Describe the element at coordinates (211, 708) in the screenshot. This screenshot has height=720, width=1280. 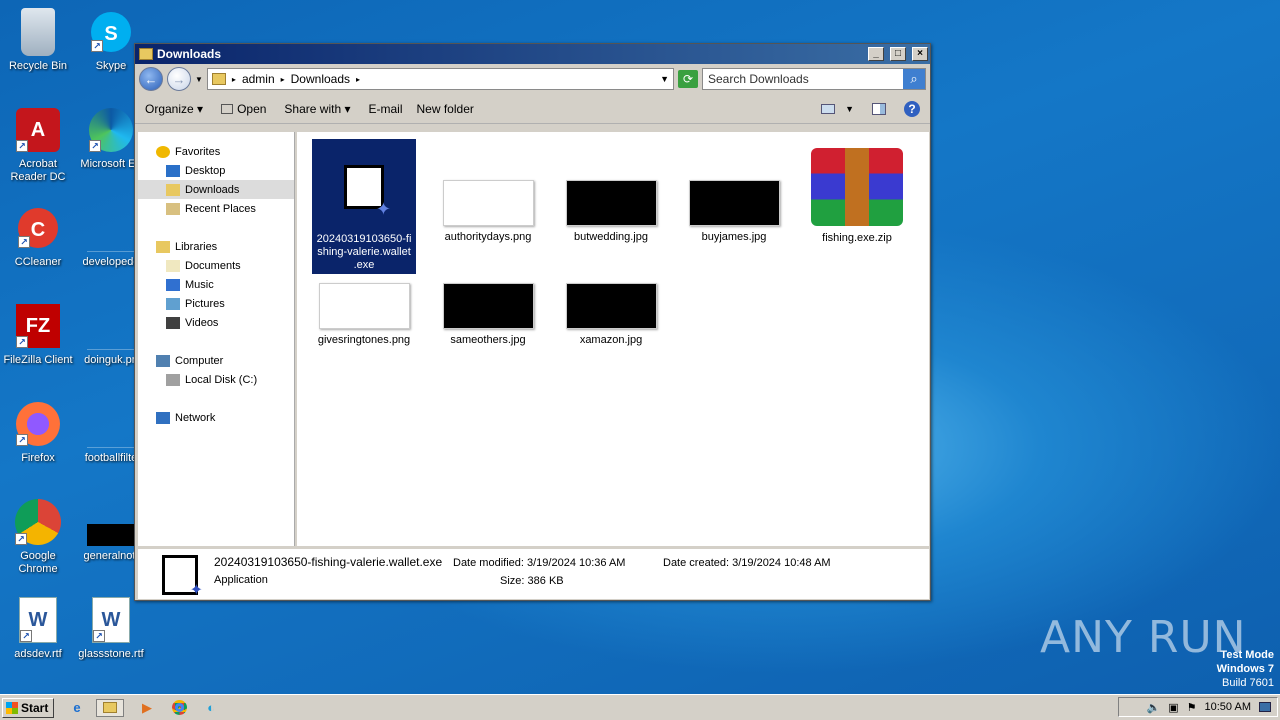
I see `edge-taskbar-icon: ◐` at that location.